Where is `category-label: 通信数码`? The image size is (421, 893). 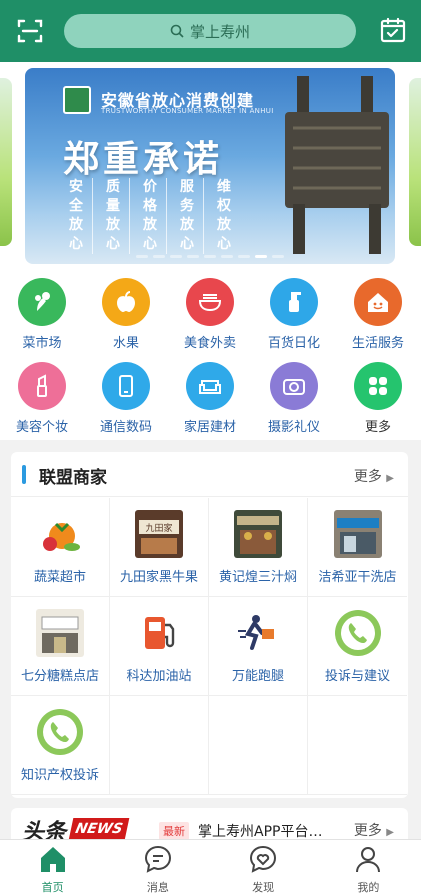
category-label: 通信数码 is located at coordinates (125, 427).